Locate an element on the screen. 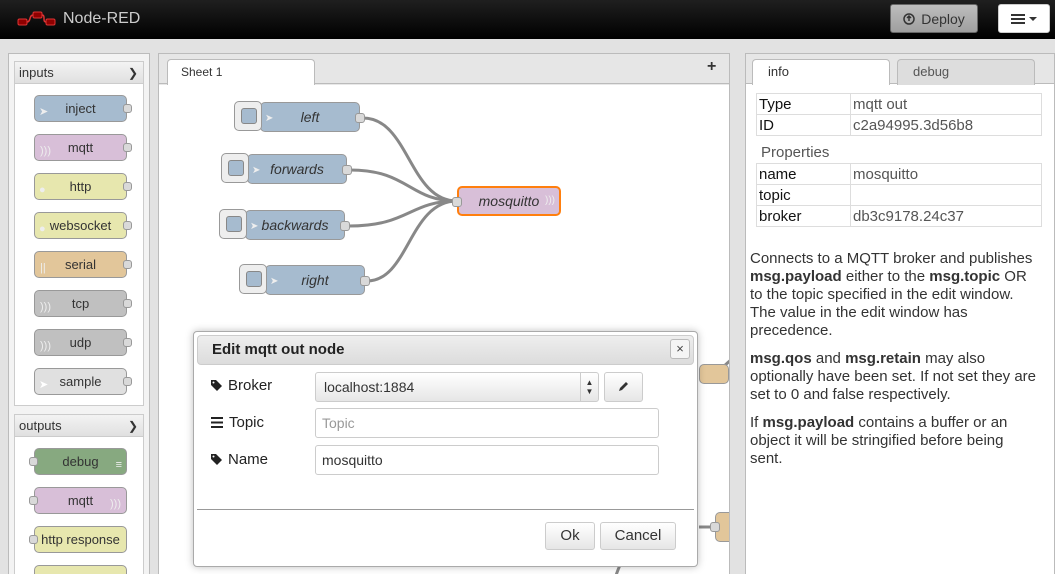 Image resolution: width=1055 pixels, height=574 pixels. palette-node-websocket-in: ● websocket is located at coordinates (83, 225).